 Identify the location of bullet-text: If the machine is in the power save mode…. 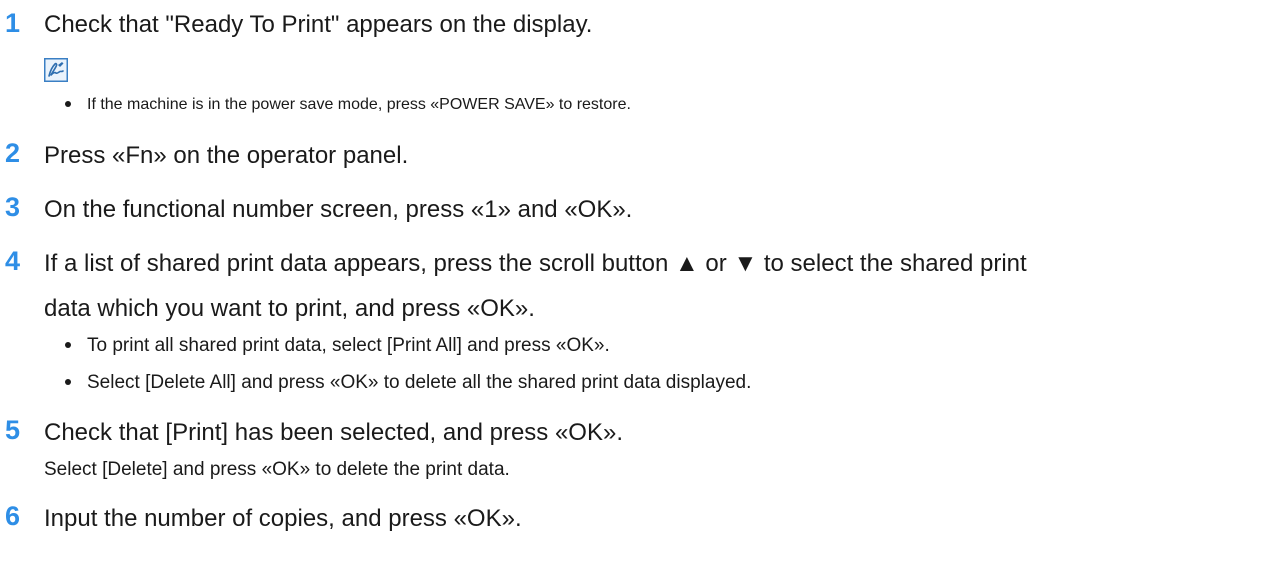
(359, 104).